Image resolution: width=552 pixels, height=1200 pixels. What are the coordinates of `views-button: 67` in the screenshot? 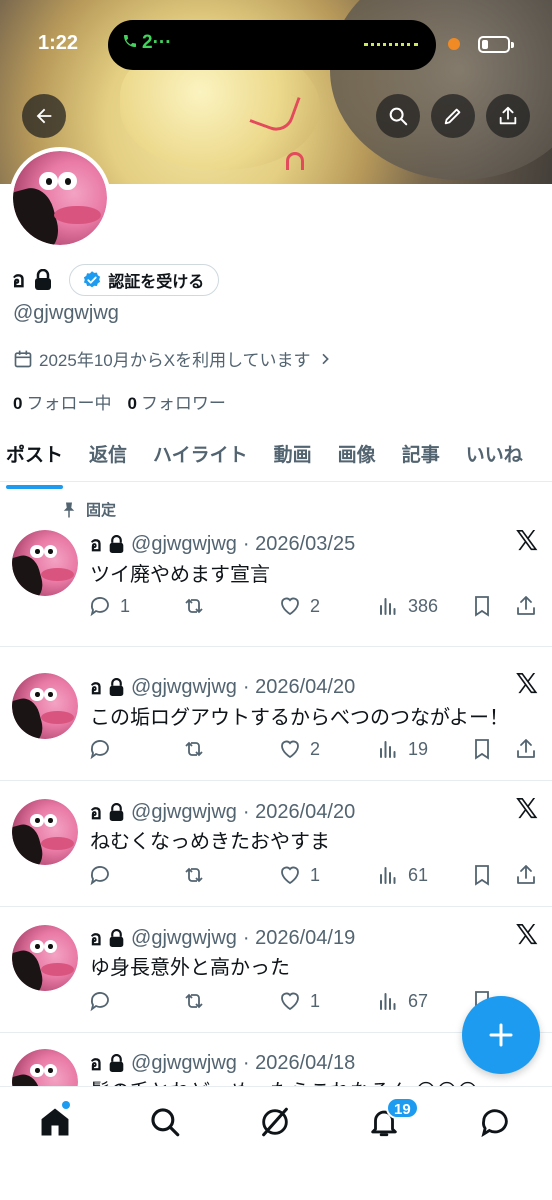 It's located at (402, 1001).